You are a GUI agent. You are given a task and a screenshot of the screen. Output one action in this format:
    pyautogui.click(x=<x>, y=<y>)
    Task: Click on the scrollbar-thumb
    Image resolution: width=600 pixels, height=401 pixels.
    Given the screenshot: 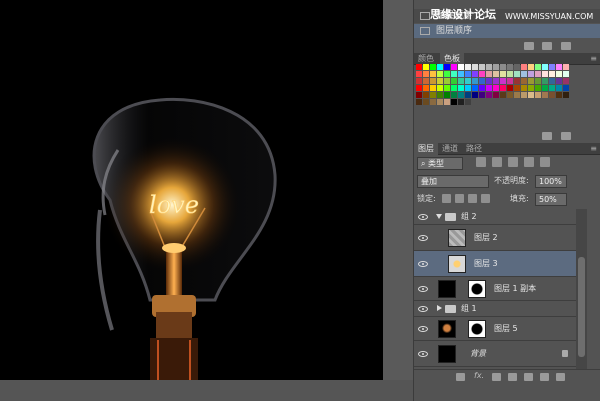 What is the action you would take?
    pyautogui.click(x=581, y=307)
    